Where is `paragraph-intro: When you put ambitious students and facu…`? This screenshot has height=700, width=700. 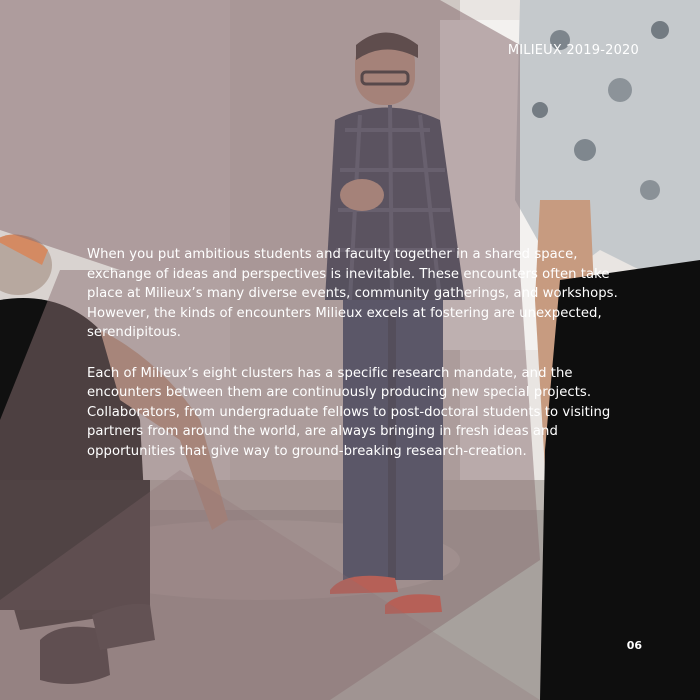 paragraph-intro: When you put ambitious students and facu… is located at coordinates (352, 293).